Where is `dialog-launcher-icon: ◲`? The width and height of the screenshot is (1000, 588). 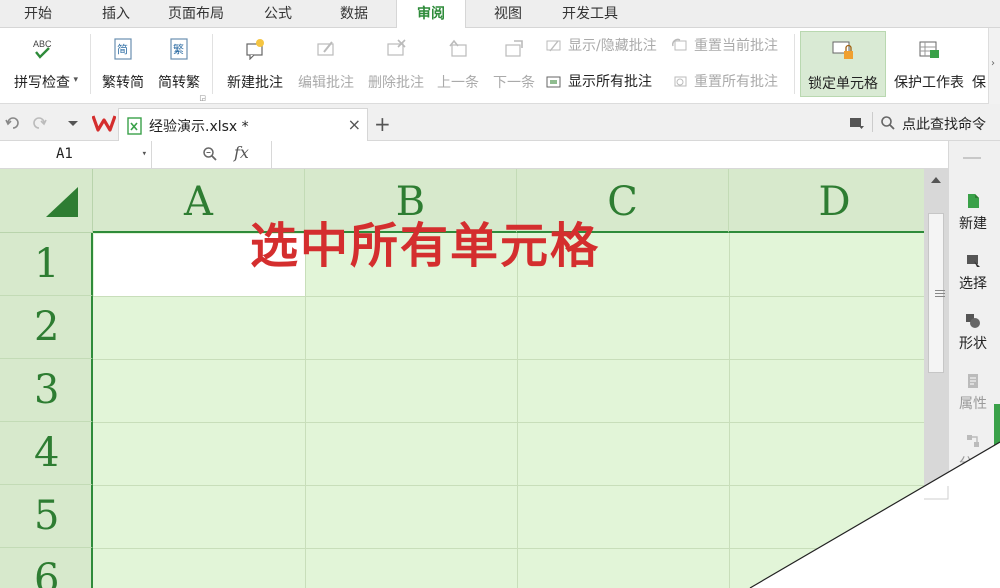
dialog-launcher-icon: ◲ is located at coordinates (202, 98).